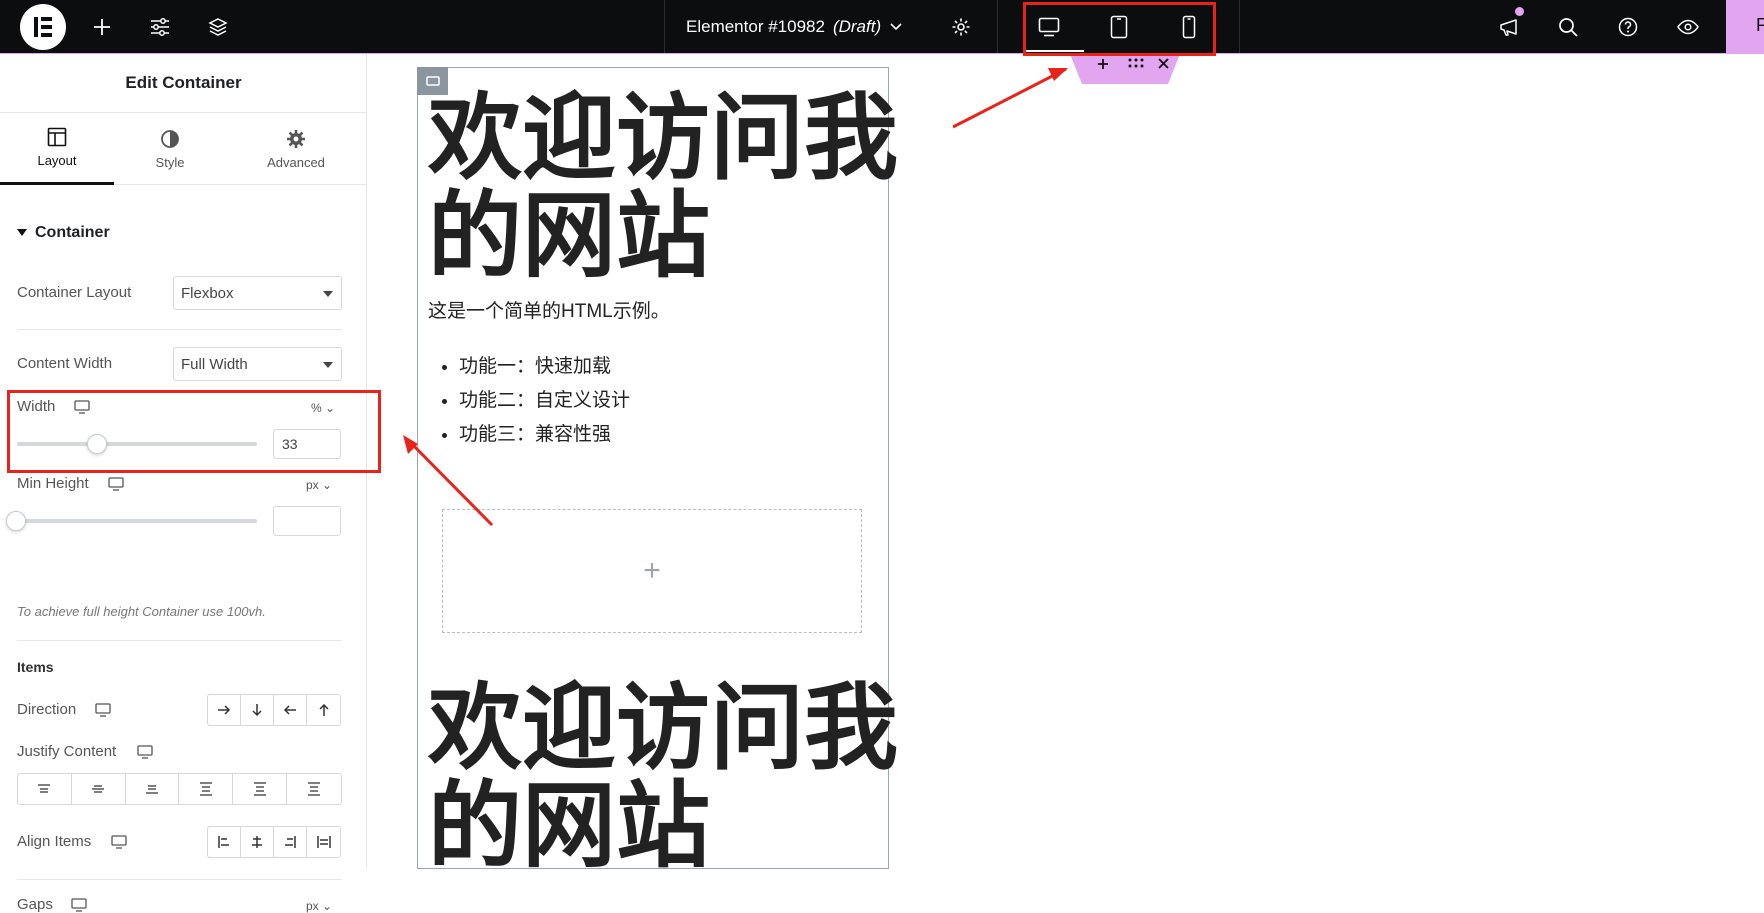  Describe the element at coordinates (652, 571) in the screenshot. I see `add-element-dropzone: +` at that location.